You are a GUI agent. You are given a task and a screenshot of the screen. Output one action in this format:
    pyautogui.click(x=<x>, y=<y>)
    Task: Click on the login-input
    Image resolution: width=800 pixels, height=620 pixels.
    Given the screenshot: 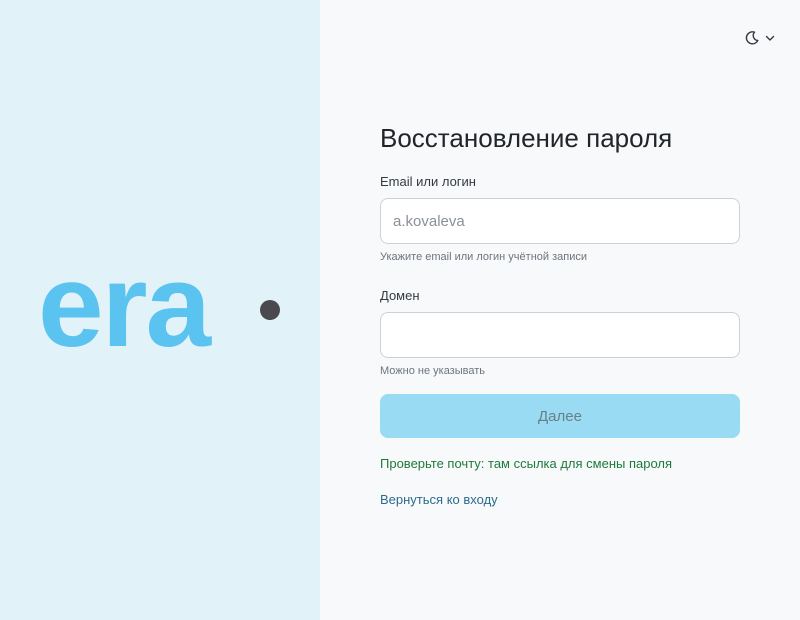 What is the action you would take?
    pyautogui.click(x=560, y=221)
    